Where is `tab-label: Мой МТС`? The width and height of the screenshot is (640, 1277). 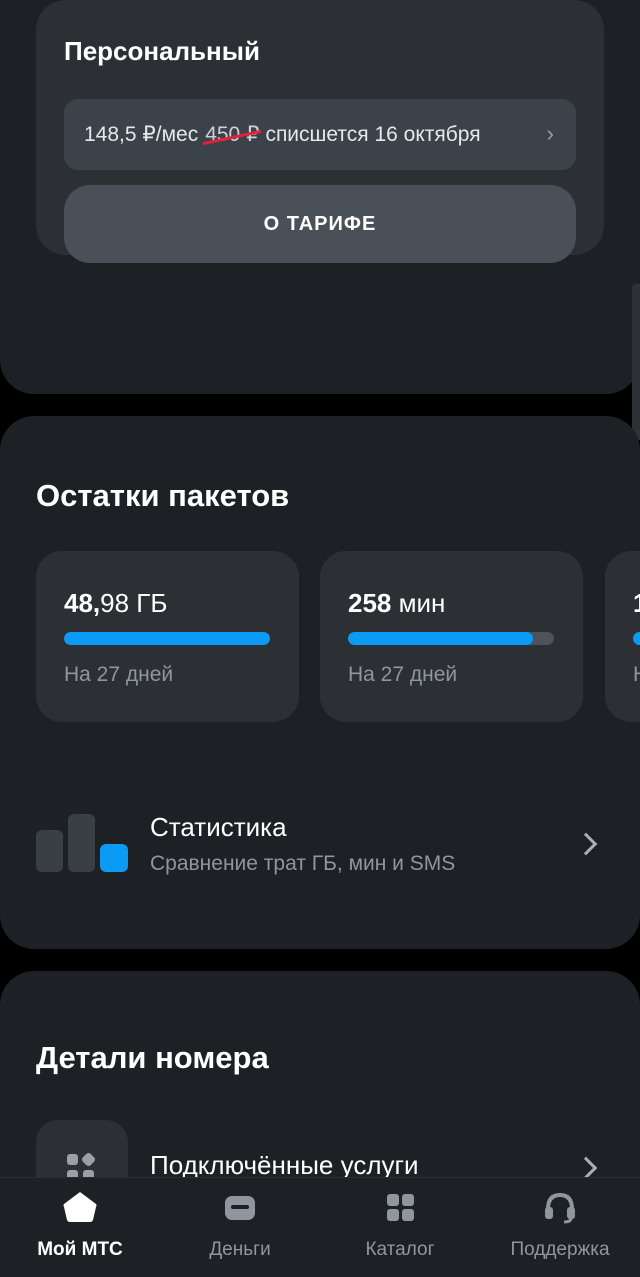
tab-label: Мой МТС is located at coordinates (80, 1249).